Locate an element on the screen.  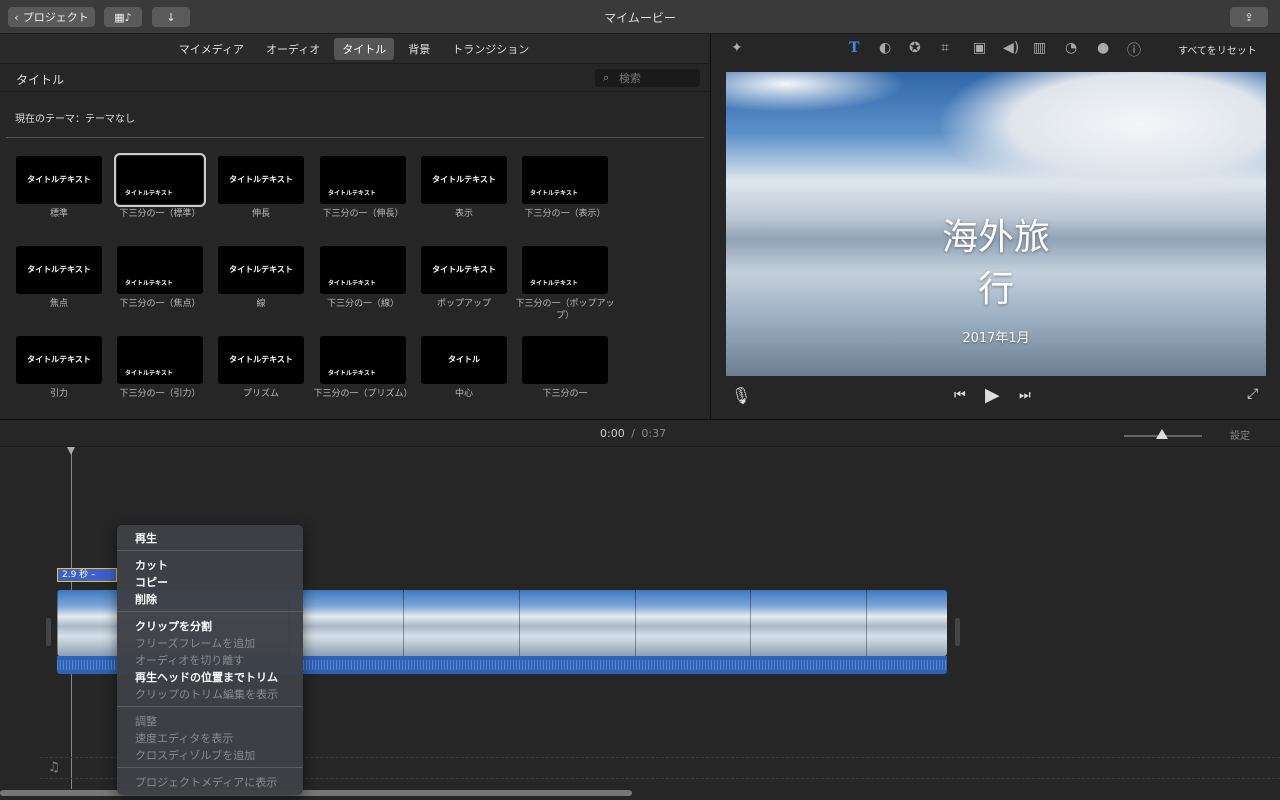
crop-icon: ⌗ is located at coordinates (945, 48).